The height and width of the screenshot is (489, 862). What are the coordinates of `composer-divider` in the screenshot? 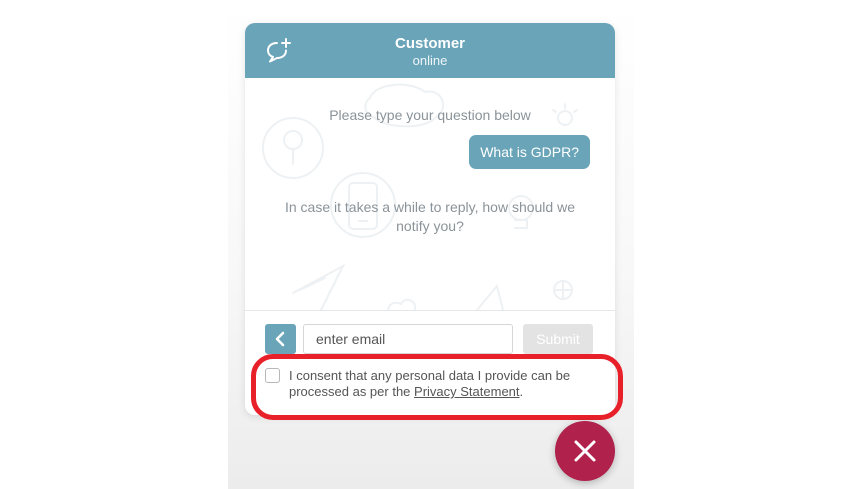 It's located at (430, 310).